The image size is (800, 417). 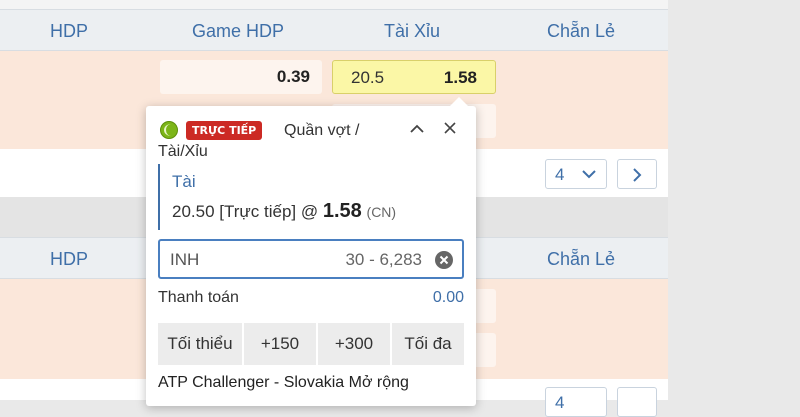 I want to click on stake-placeholder: INH, so click(x=185, y=259).